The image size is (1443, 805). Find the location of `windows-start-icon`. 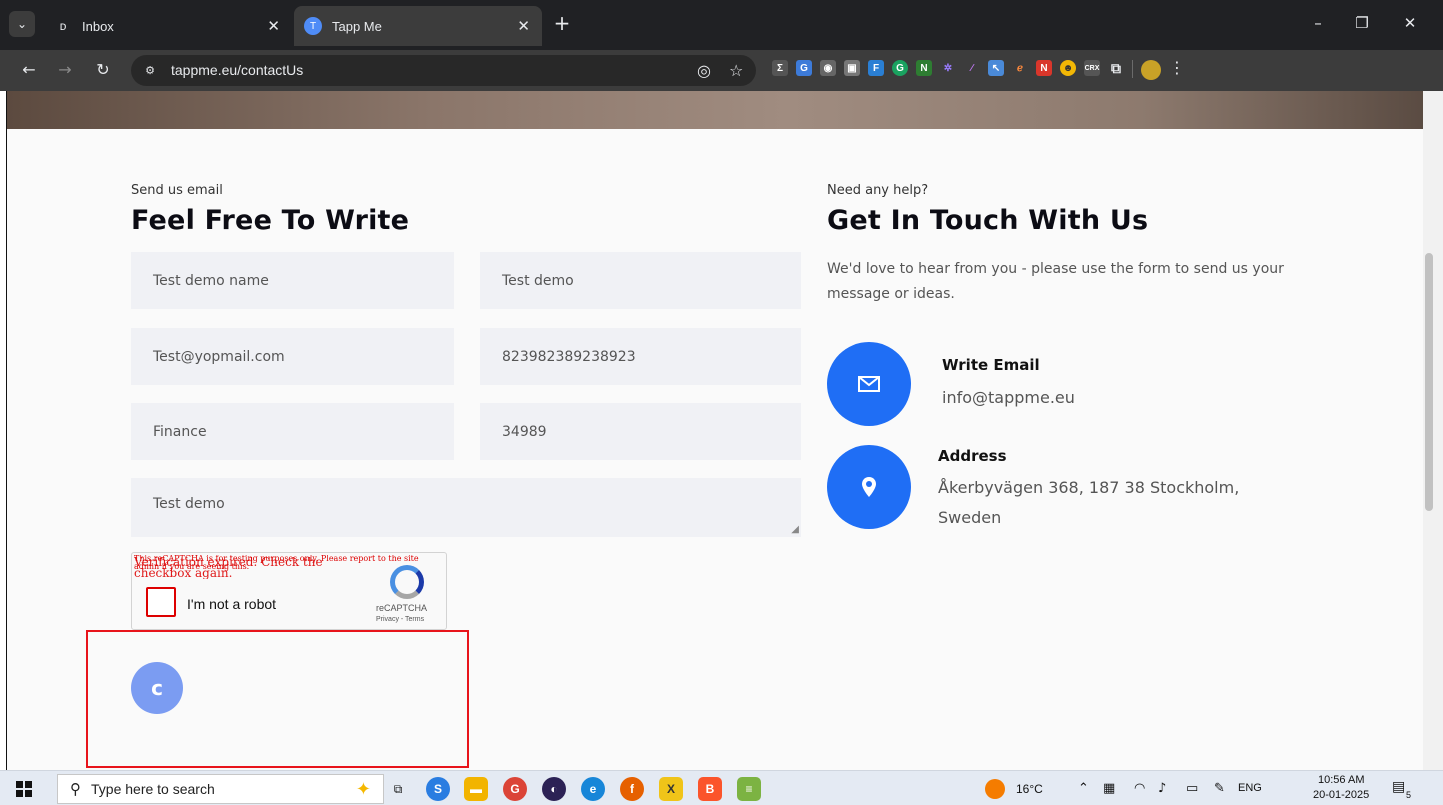

windows-start-icon is located at coordinates (24, 789).